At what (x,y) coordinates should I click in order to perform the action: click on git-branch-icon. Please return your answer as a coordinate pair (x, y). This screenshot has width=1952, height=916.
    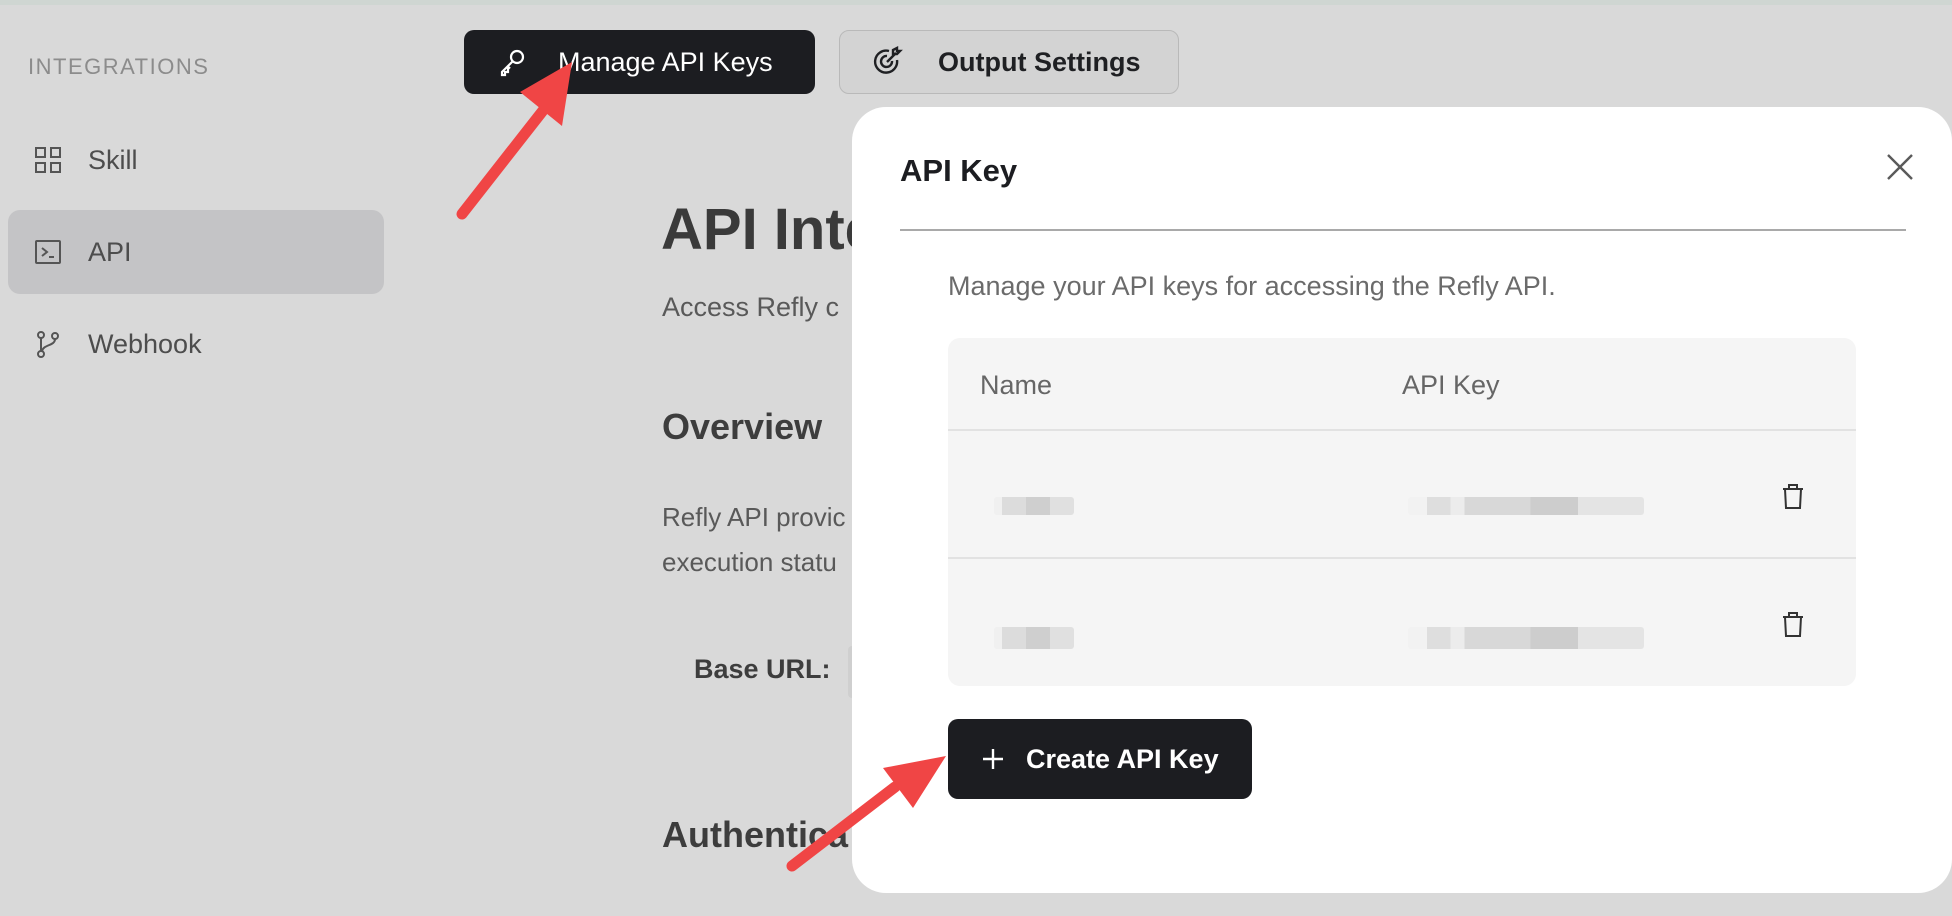
    Looking at the image, I should click on (48, 344).